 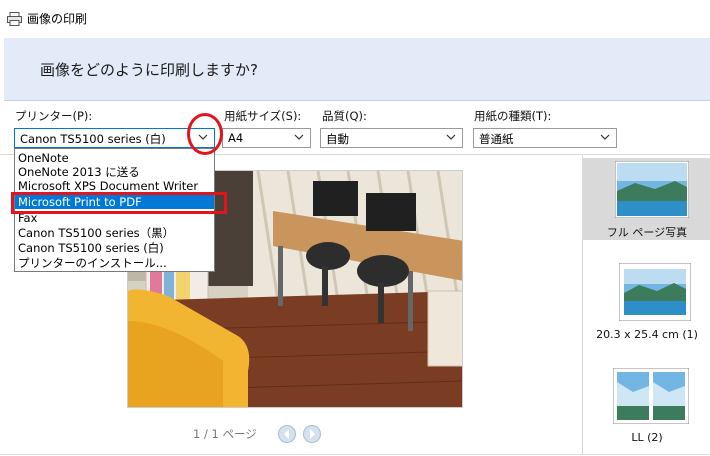 I want to click on header-banner: 画像をどのように印刷しますか?, so click(x=357, y=69).